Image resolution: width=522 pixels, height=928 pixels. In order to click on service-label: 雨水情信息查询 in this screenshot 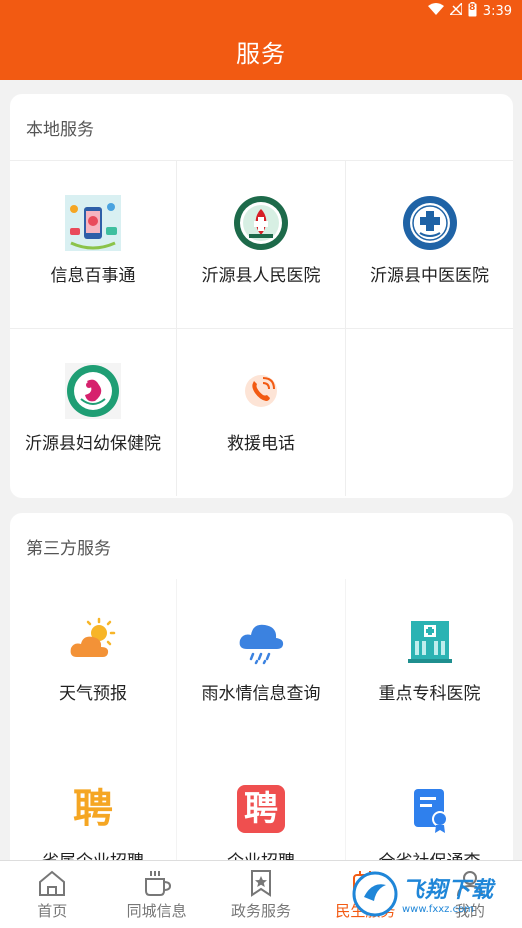, I will do `click(261, 694)`.